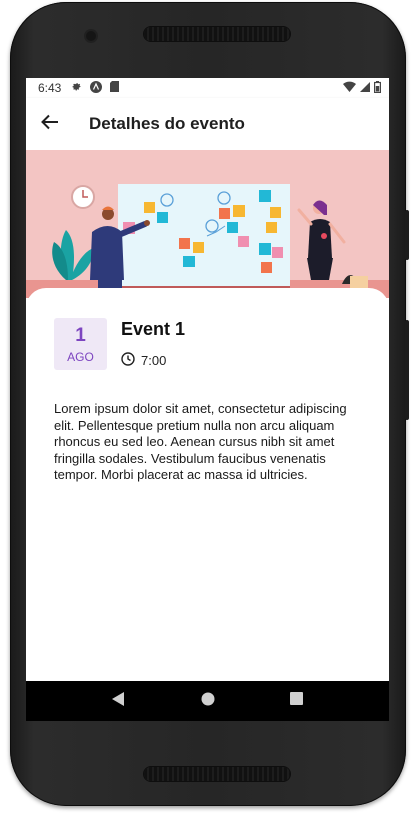 The width and height of the screenshot is (415, 828). Describe the element at coordinates (217, 774) in the screenshot. I see `bottom-speaker` at that location.